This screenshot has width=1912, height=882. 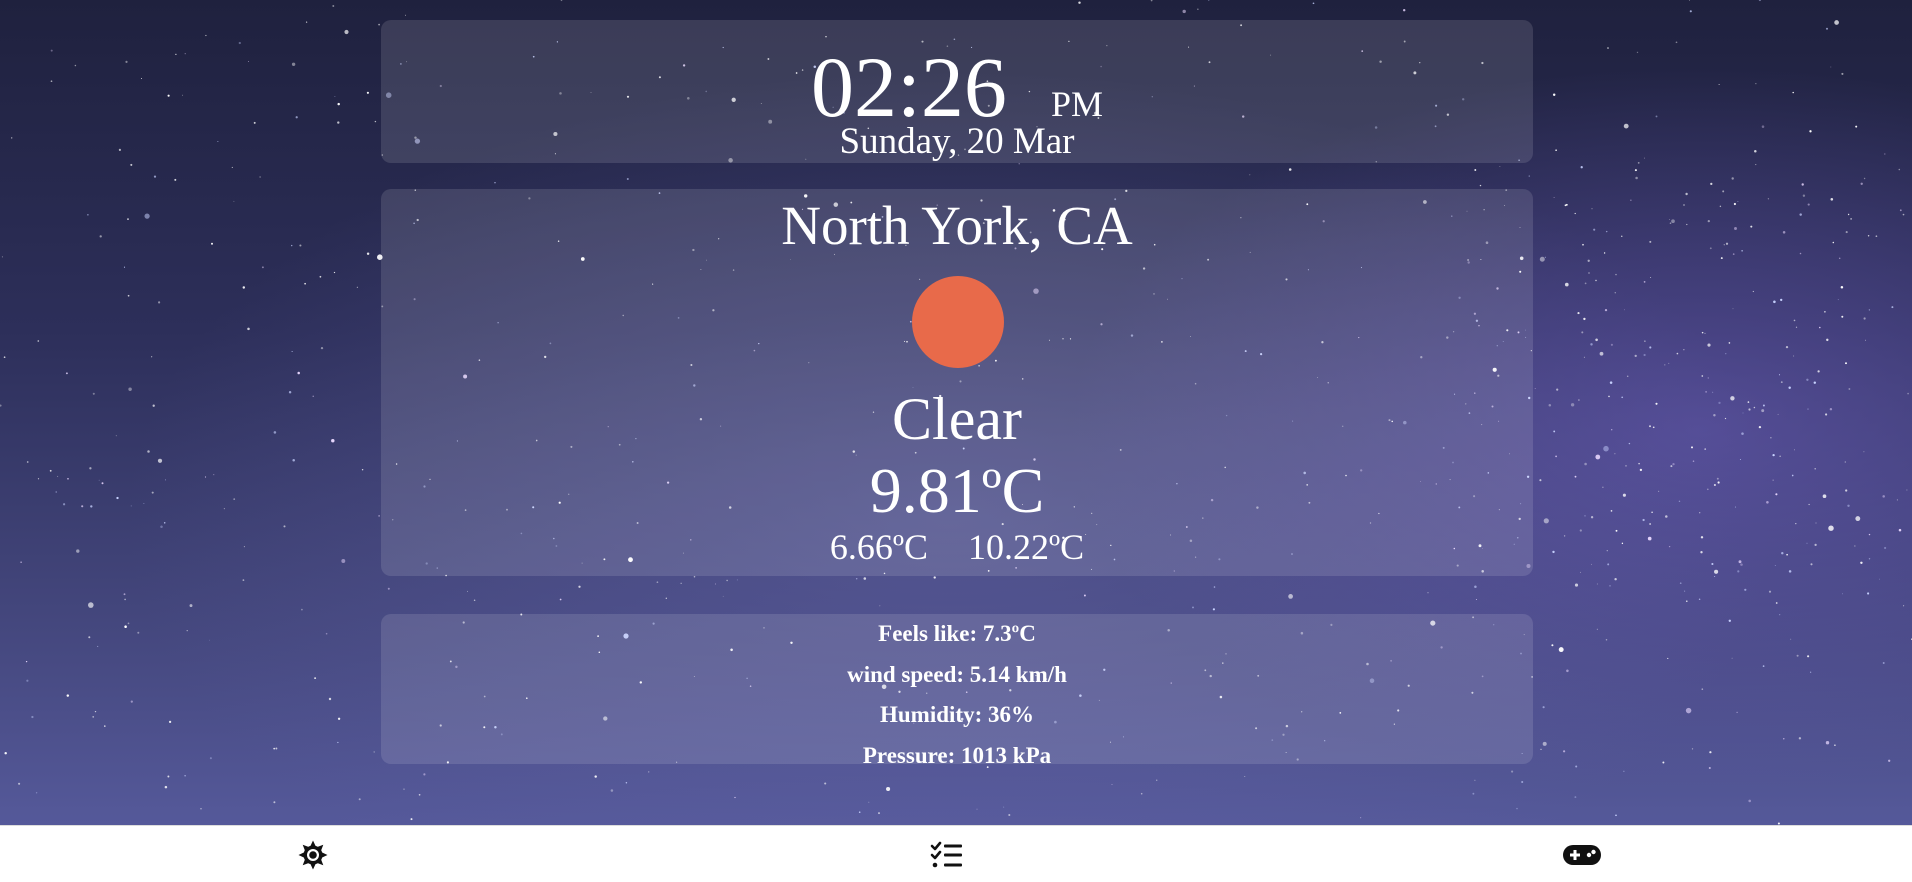 What do you see at coordinates (878, 547) in the screenshot?
I see `min-temperature: 6.66ºC` at bounding box center [878, 547].